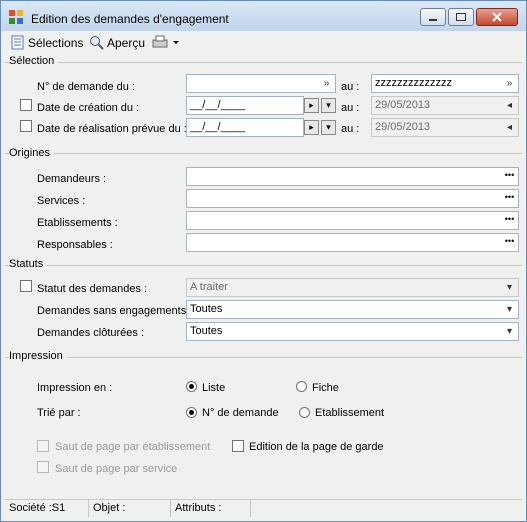  Describe the element at coordinates (47, 508) in the screenshot. I see `societe-status: Société :S1` at that location.